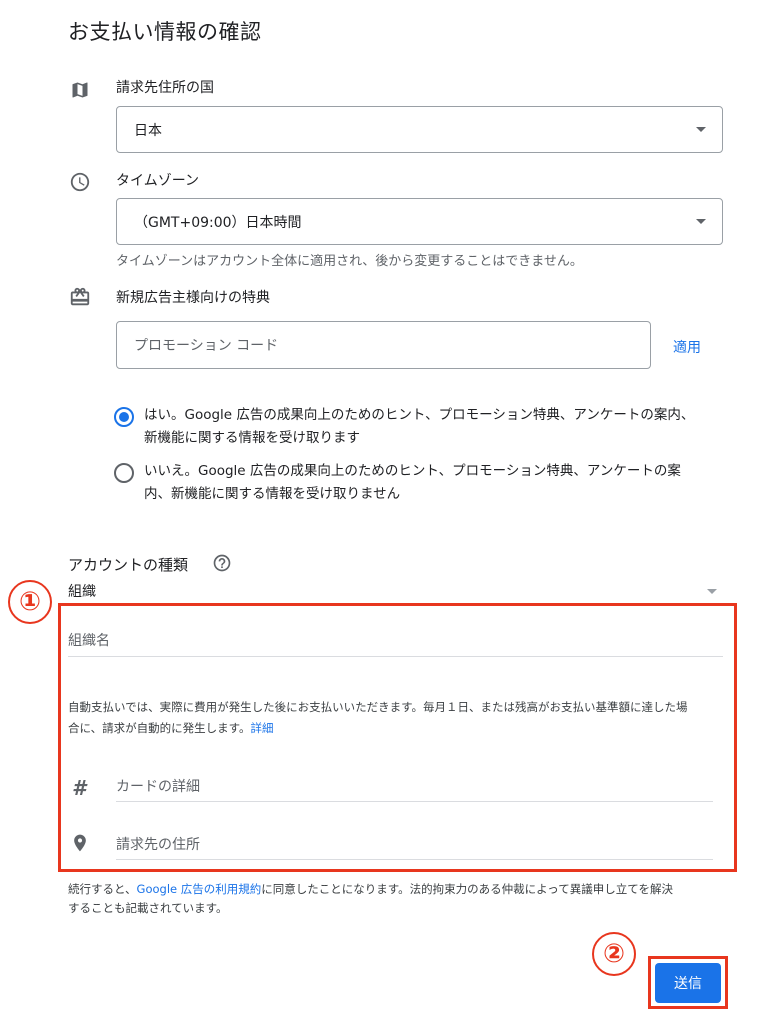  What do you see at coordinates (414, 847) in the screenshot?
I see `billing-address-input: 請求先の住所` at bounding box center [414, 847].